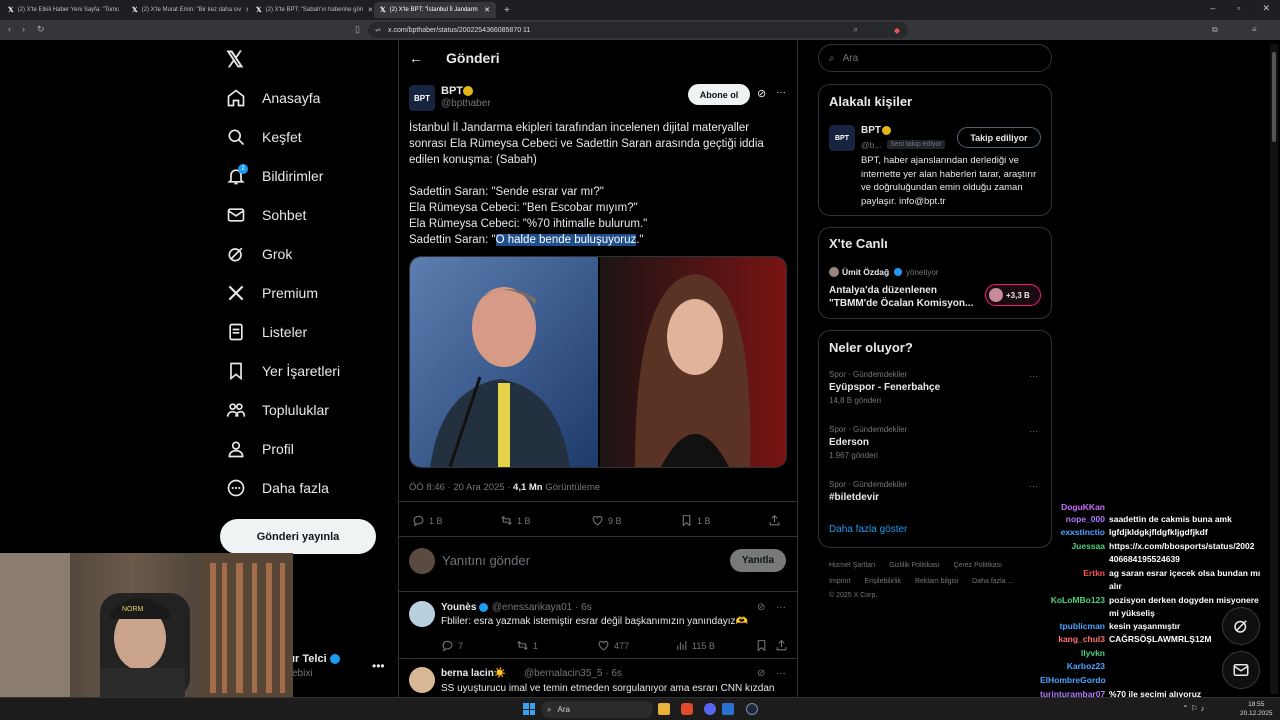 Image resolution: width=1280 pixels, height=720 pixels. What do you see at coordinates (259, 254) in the screenshot?
I see `nav-grok: Grok` at bounding box center [259, 254].